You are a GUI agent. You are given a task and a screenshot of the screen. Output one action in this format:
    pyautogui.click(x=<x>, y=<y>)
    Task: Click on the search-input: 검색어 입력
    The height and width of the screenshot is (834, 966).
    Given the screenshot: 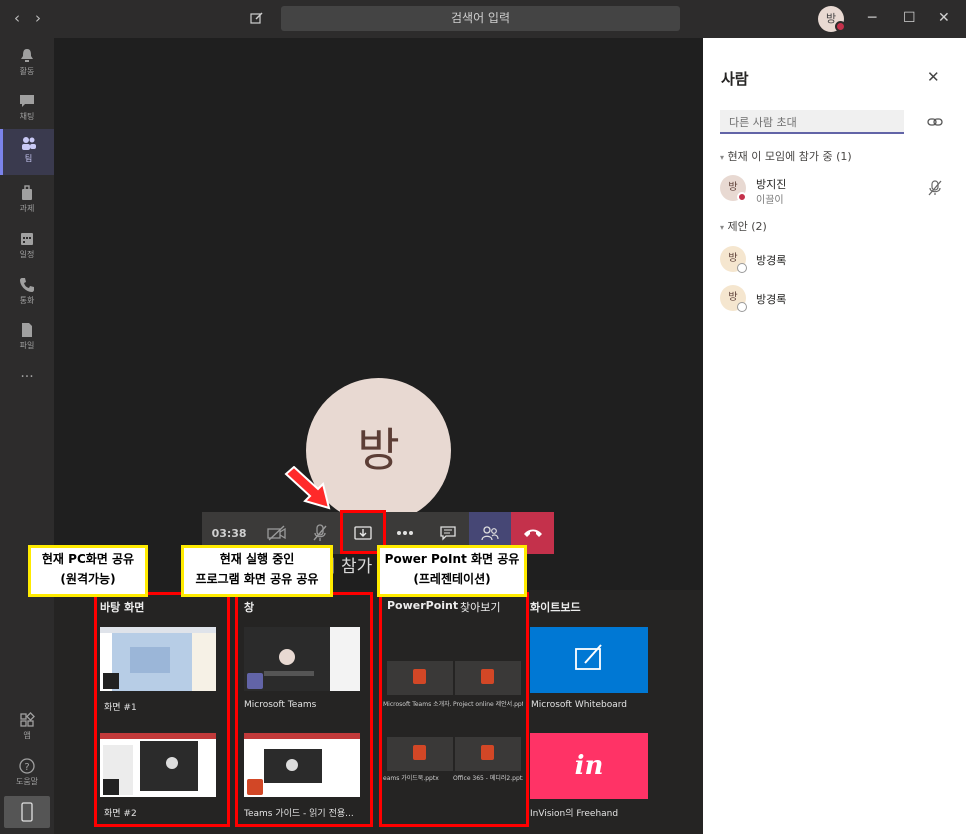 What is the action you would take?
    pyautogui.click(x=480, y=18)
    